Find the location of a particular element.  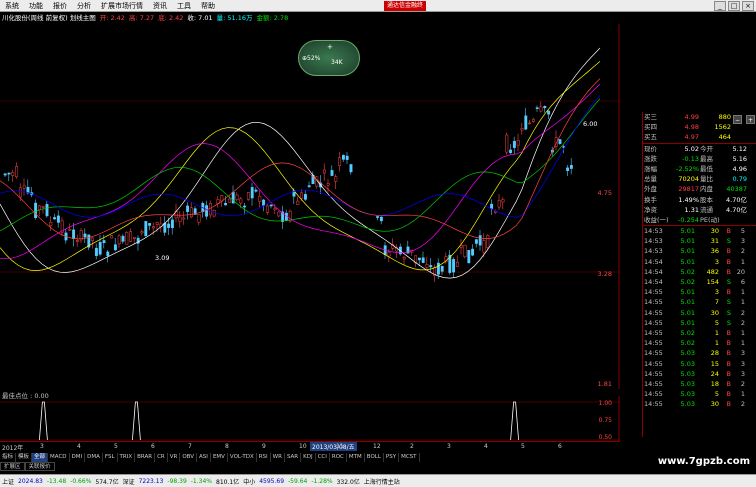

stat-value: 70204 is located at coordinates (688, 179).